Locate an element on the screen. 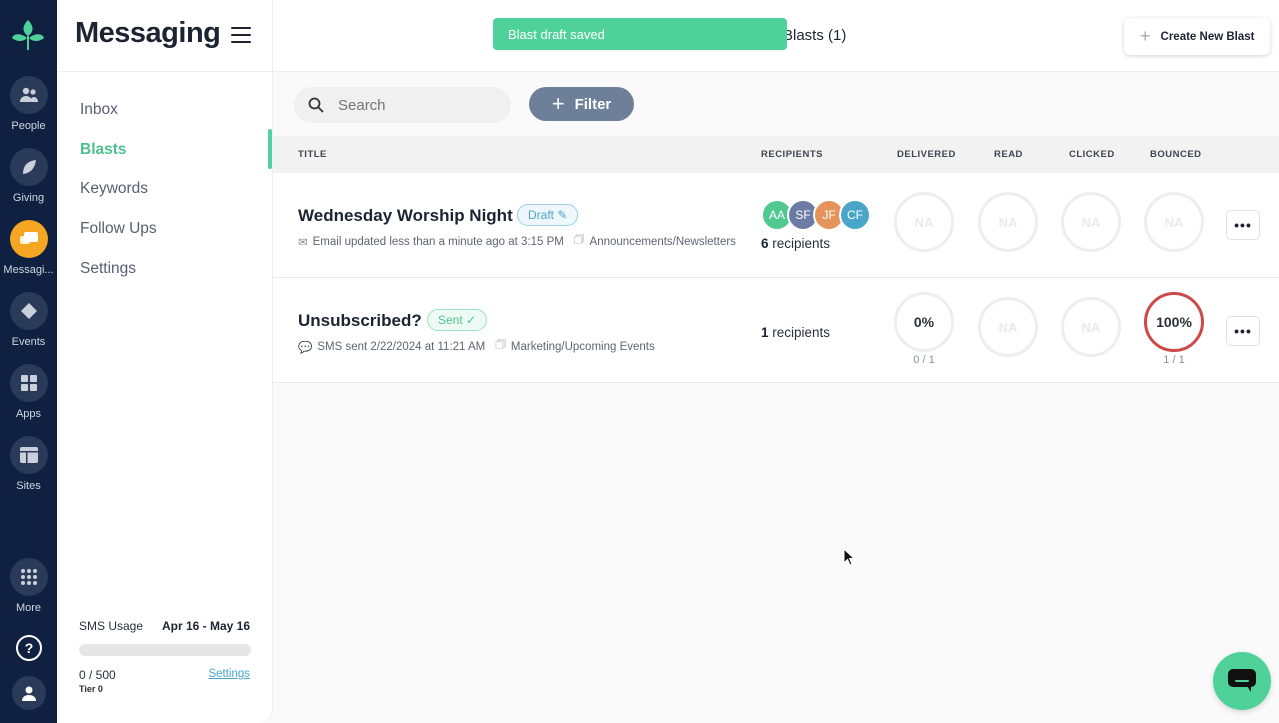 The width and height of the screenshot is (1279, 723). leaf-icon is located at coordinates (28, 167).